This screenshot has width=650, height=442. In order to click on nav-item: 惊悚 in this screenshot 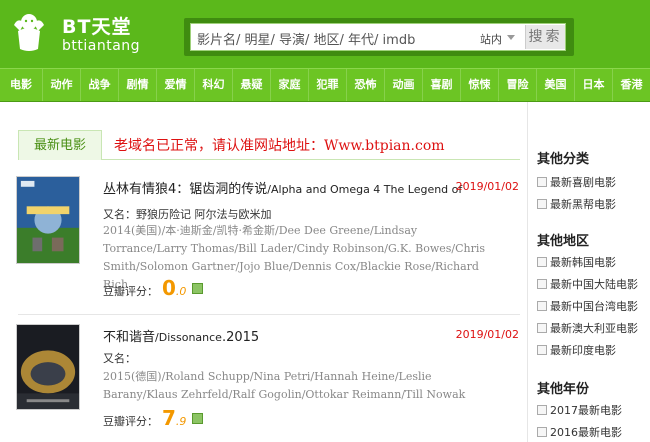, I will do `click(480, 85)`.